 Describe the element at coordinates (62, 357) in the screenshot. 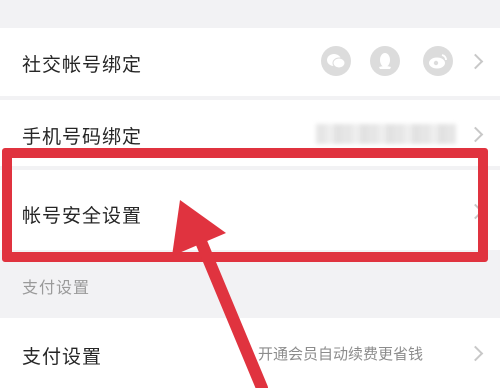

I see `payment-settings-label: 支付设置` at that location.